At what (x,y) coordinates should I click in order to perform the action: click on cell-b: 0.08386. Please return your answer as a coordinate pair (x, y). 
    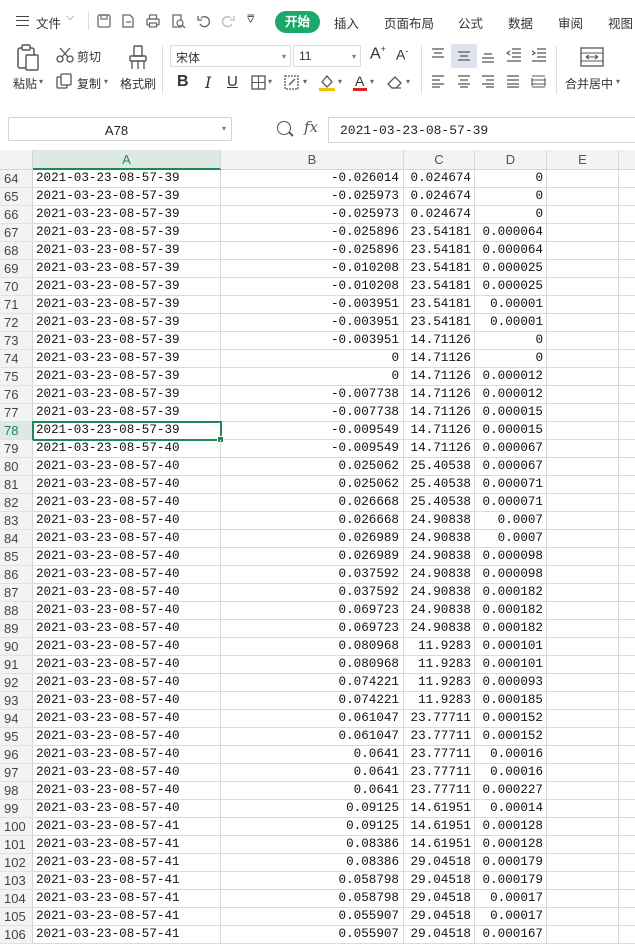
    Looking at the image, I should click on (312, 845).